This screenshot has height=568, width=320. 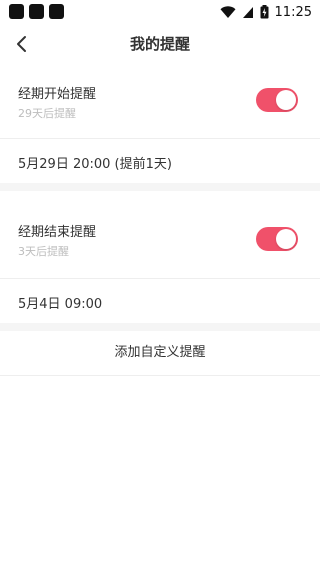 I want to click on battery-charging-icon, so click(x=264, y=12).